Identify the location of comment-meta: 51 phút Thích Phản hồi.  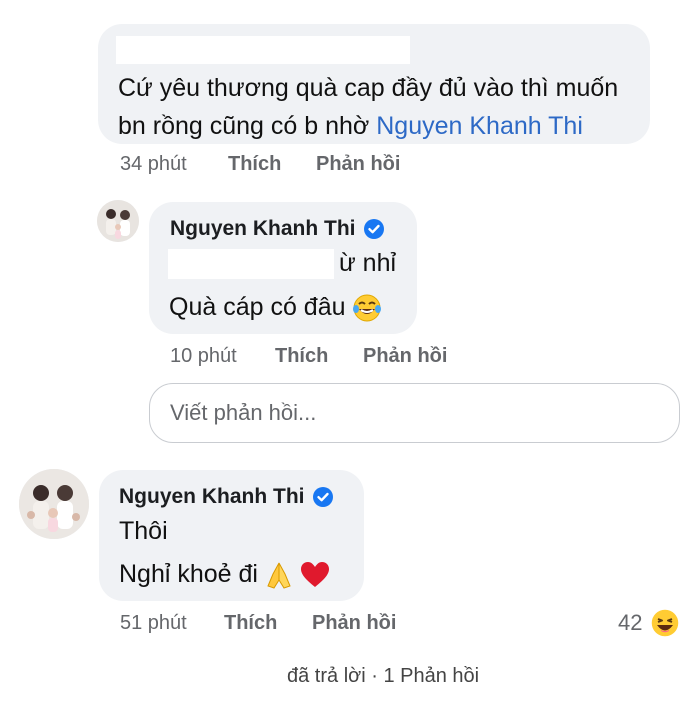
(258, 623).